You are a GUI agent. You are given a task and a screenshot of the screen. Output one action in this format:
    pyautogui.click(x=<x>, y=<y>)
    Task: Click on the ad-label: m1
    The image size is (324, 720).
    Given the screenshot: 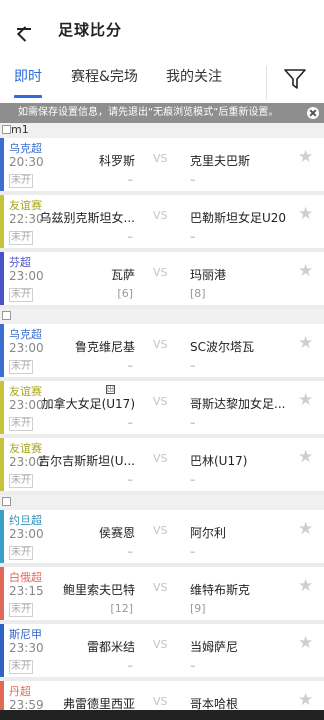 What is the action you would take?
    pyautogui.click(x=20, y=129)
    